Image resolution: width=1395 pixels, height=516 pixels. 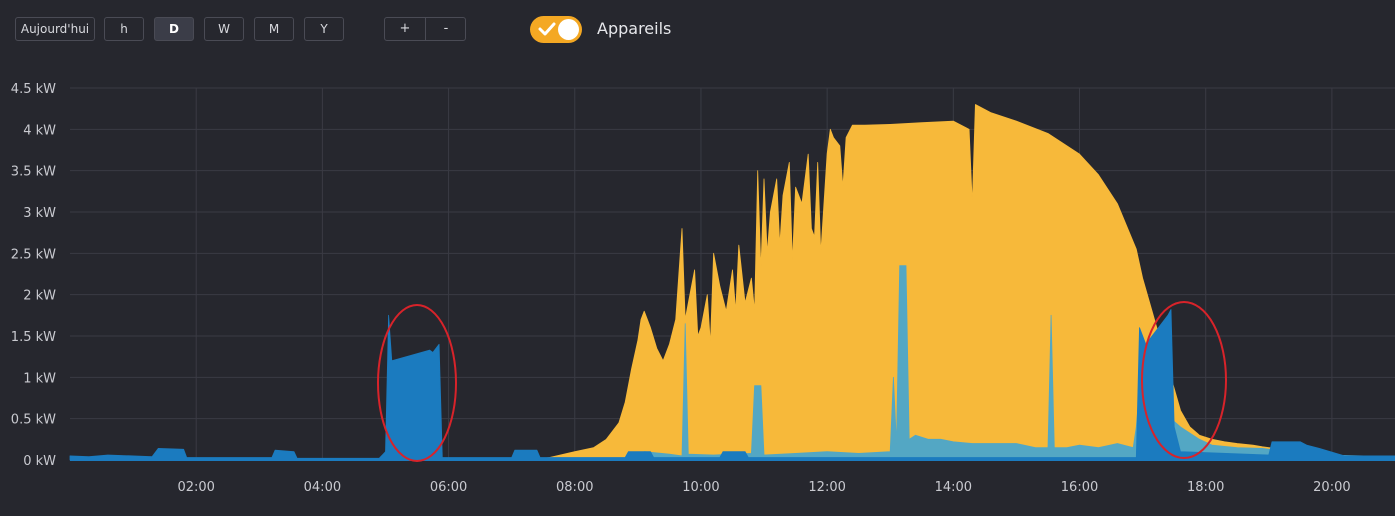 I want to click on y-tick-label: 2.5 kW, so click(x=33, y=254).